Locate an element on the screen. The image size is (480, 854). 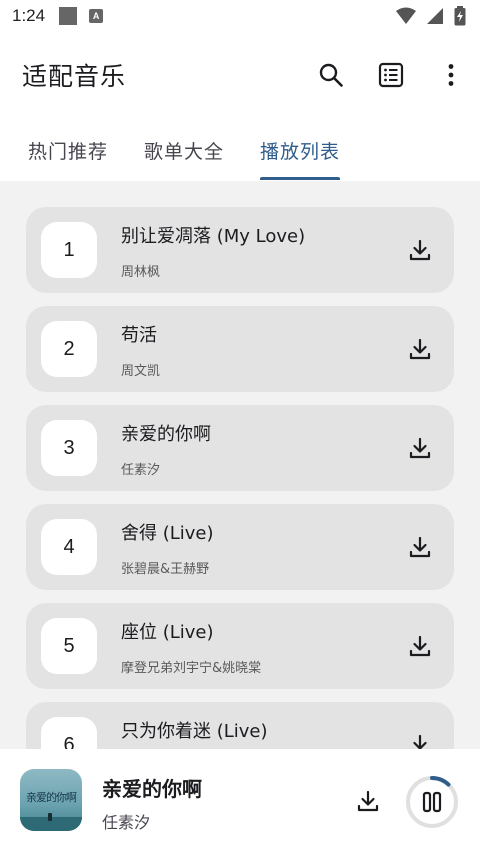
song-title: 苟活 is located at coordinates (139, 335).